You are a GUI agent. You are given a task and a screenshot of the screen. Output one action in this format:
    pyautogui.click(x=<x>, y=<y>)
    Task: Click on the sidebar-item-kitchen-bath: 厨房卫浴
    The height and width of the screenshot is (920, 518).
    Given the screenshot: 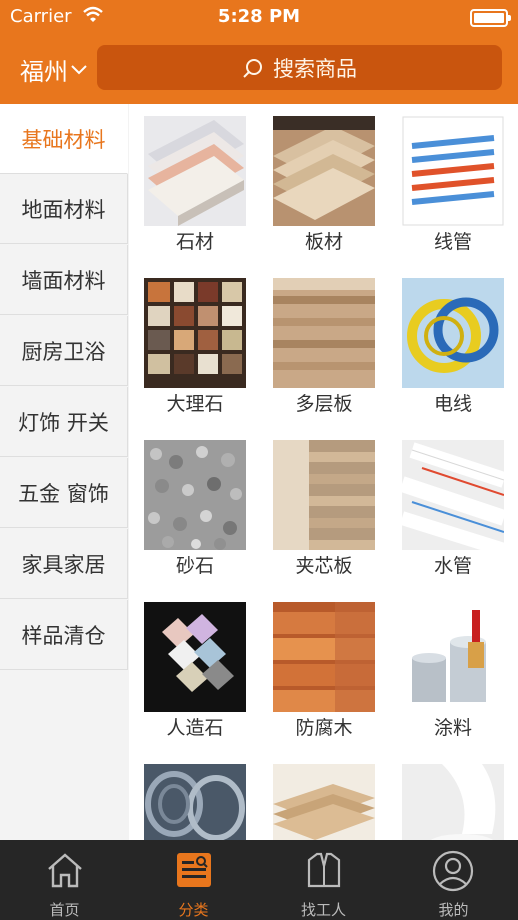 What is the action you would take?
    pyautogui.click(x=64, y=351)
    